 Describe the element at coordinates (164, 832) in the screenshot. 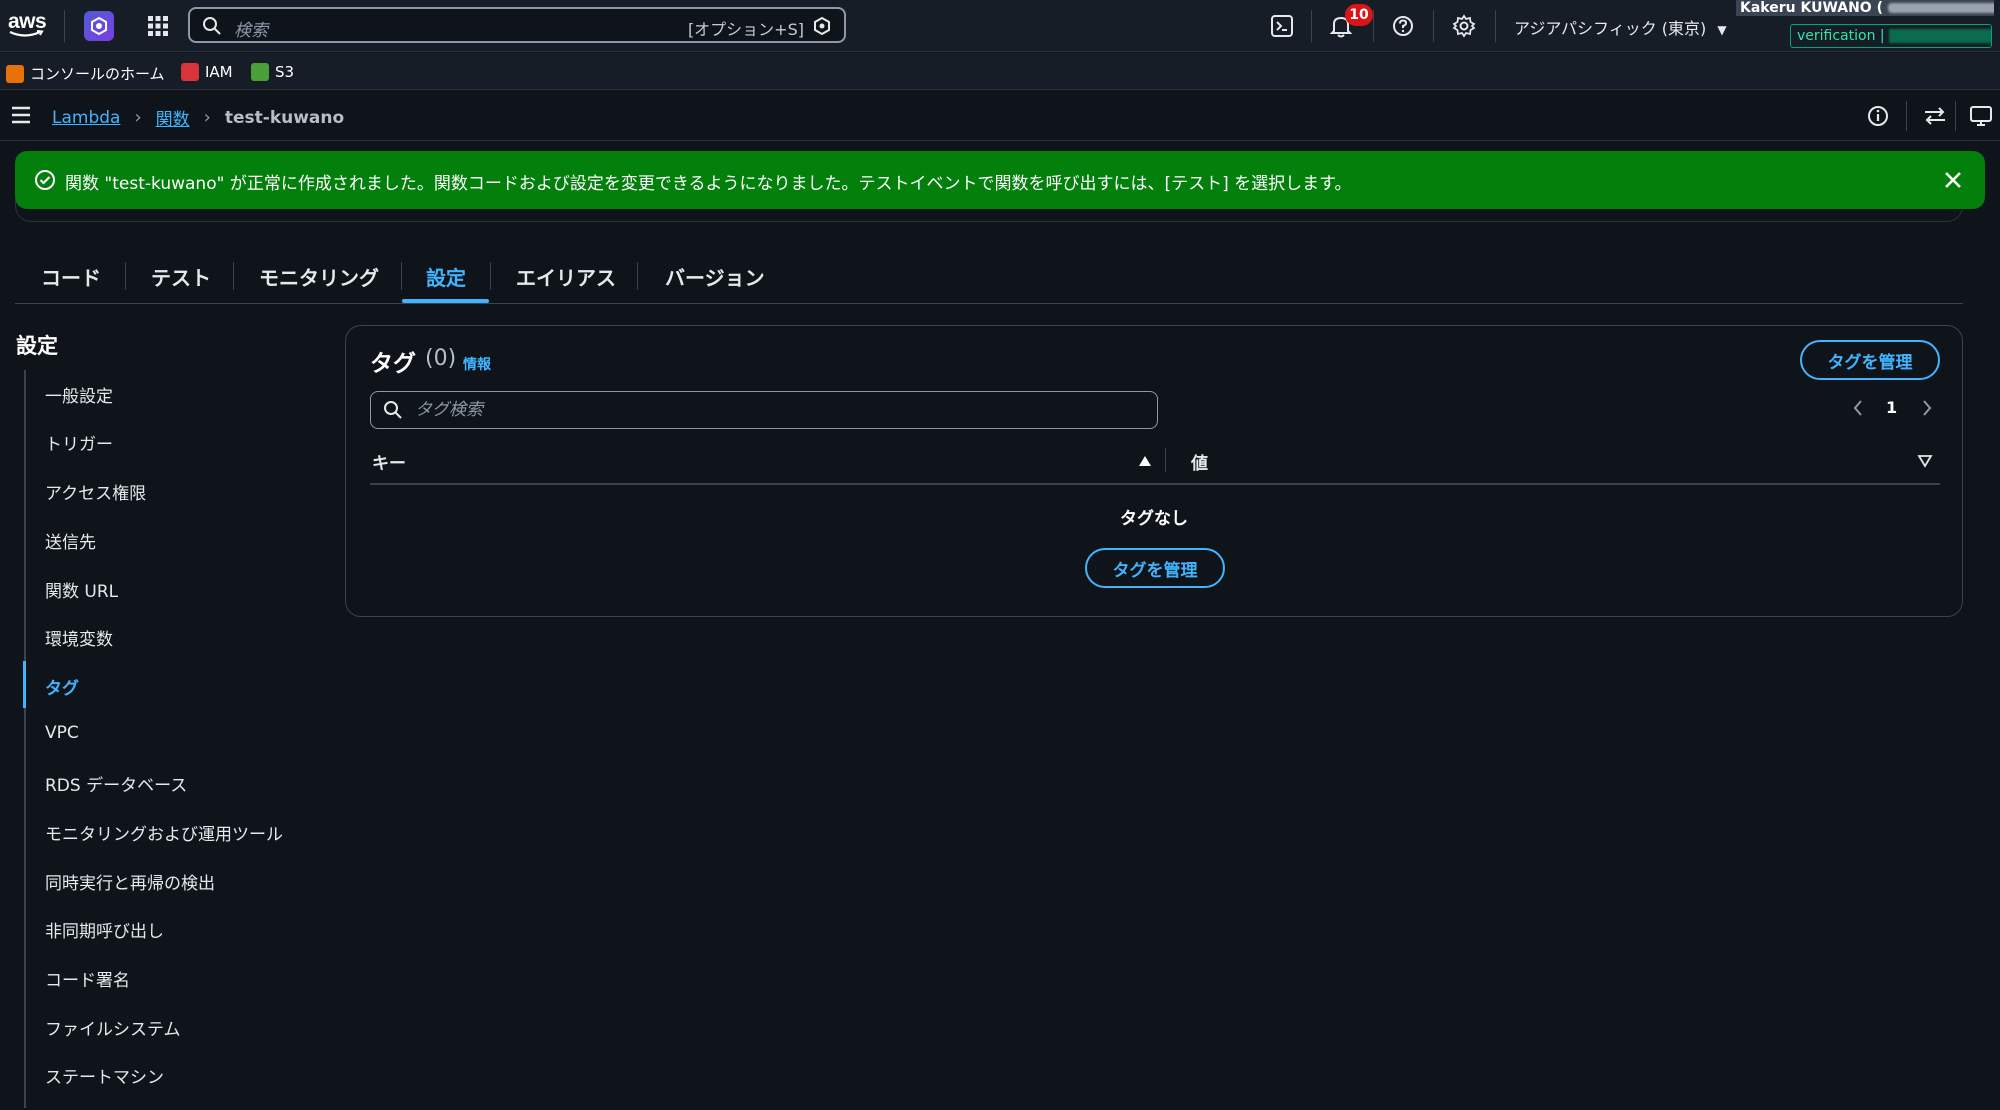

I see `sidebar-item-monitoring-tools: モニタリングおよび運用ツール` at that location.